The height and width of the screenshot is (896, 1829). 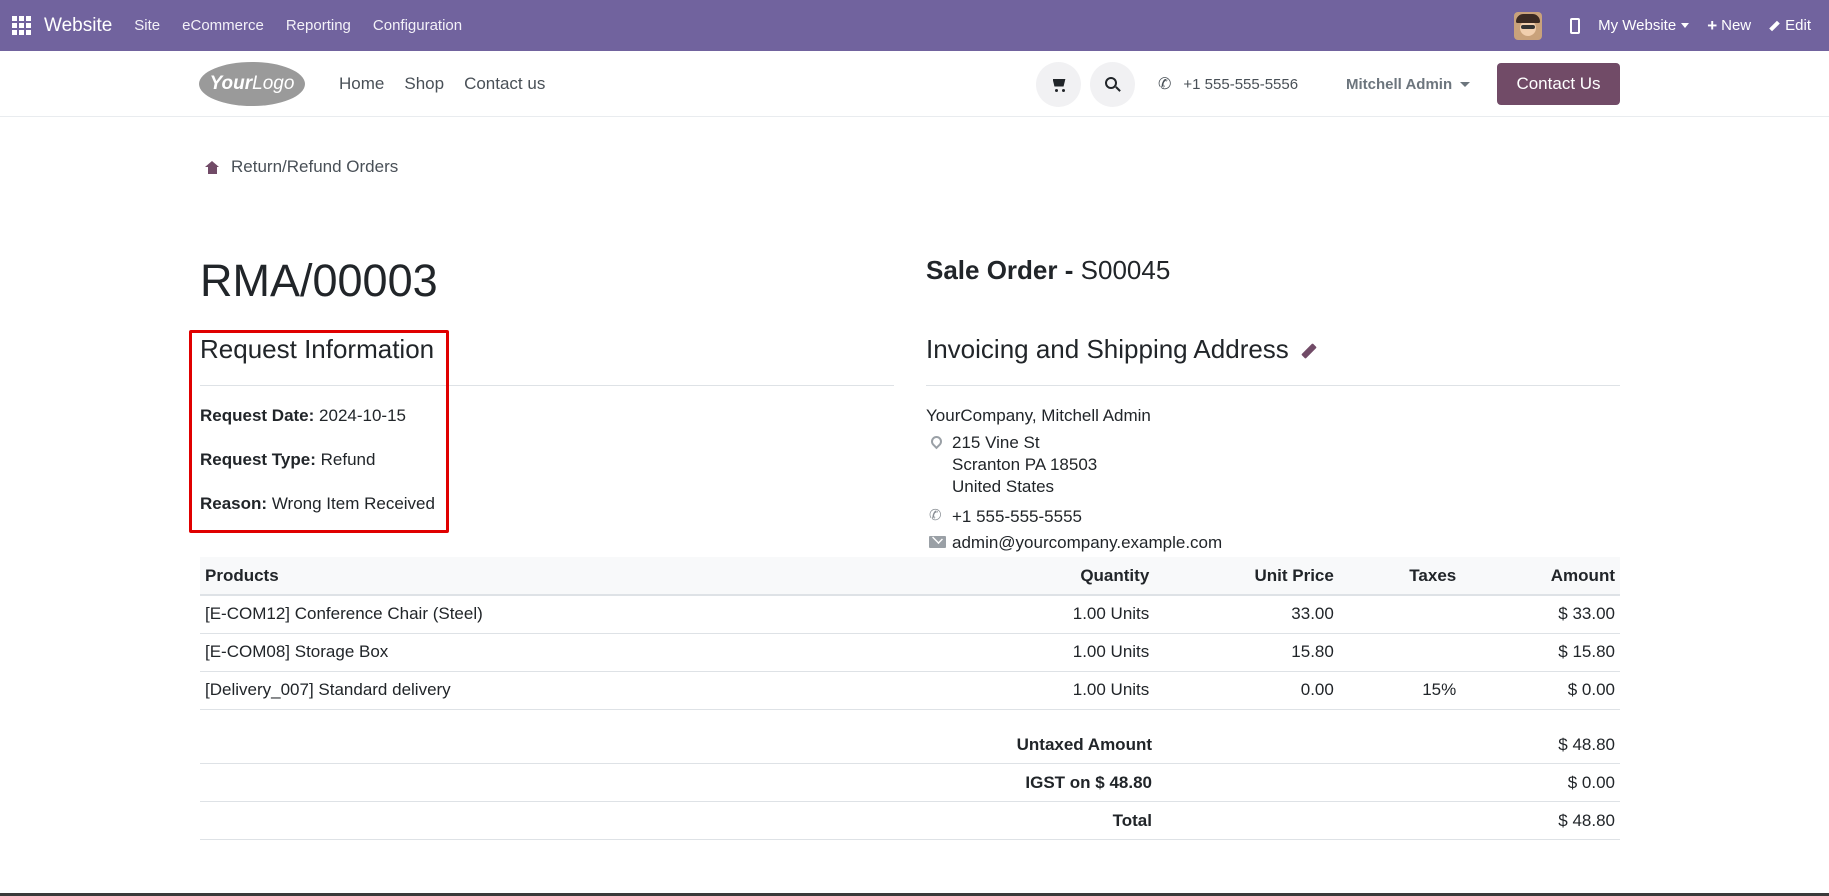 What do you see at coordinates (273, 83) in the screenshot?
I see `logo-text: Logo` at bounding box center [273, 83].